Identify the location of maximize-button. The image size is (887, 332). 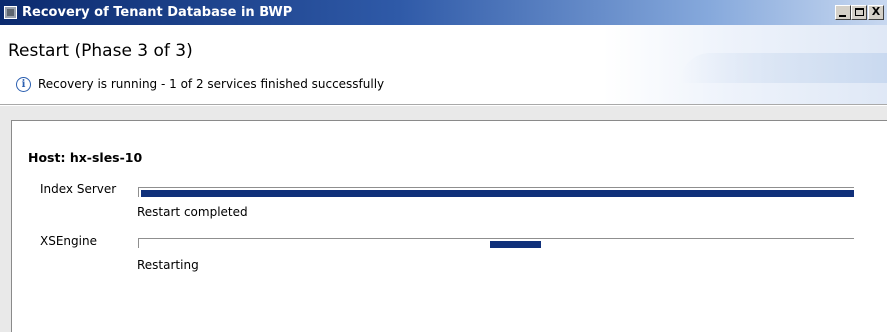
(859, 12).